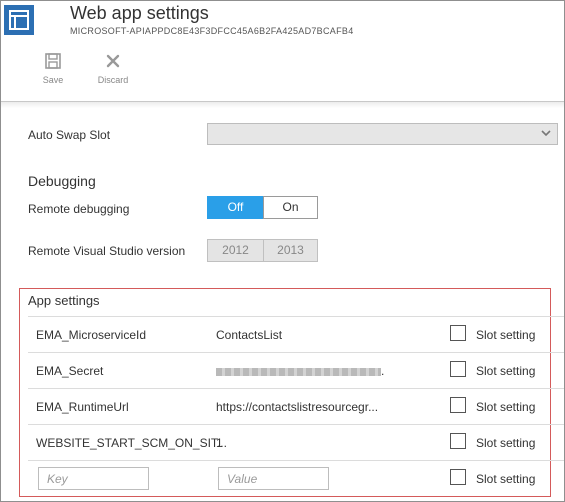  I want to click on app-settings-heading: App settings, so click(64, 300).